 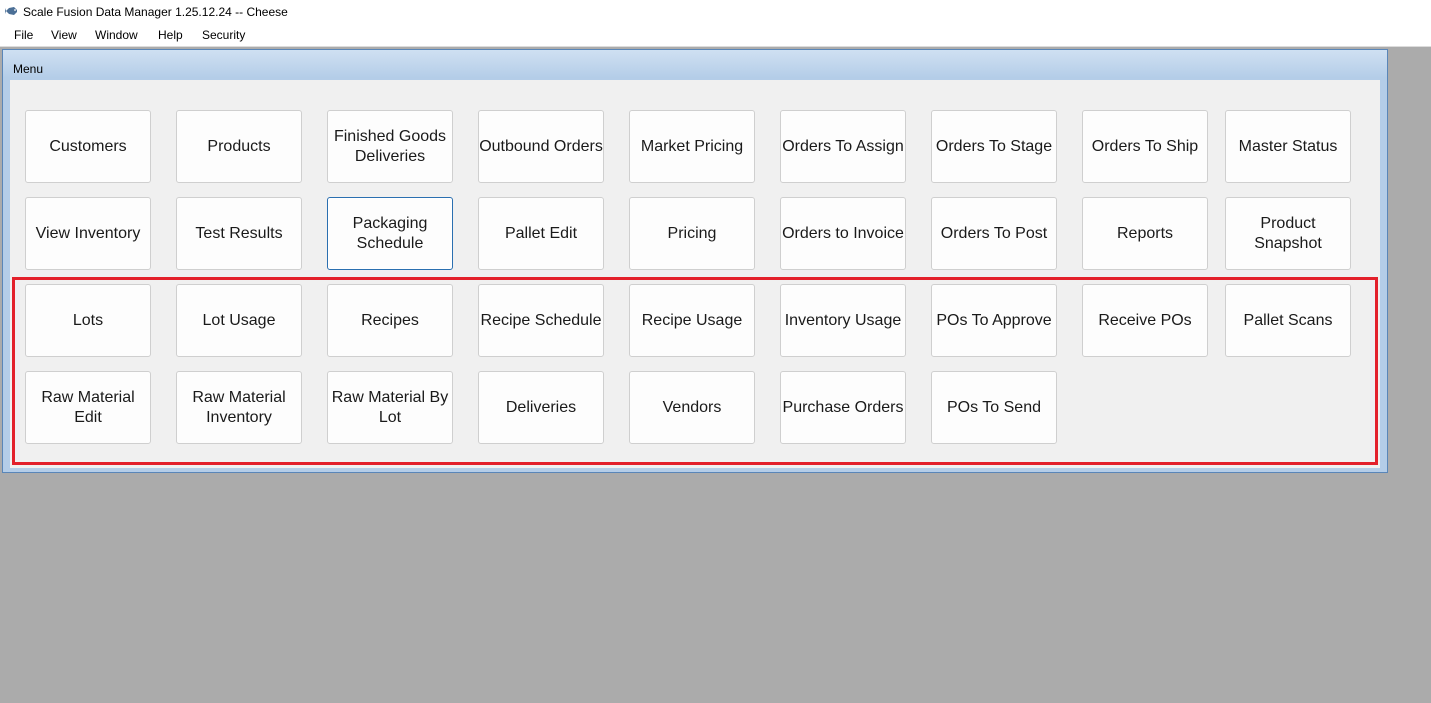 I want to click on tile-label: Product Snapshot, so click(x=1288, y=233).